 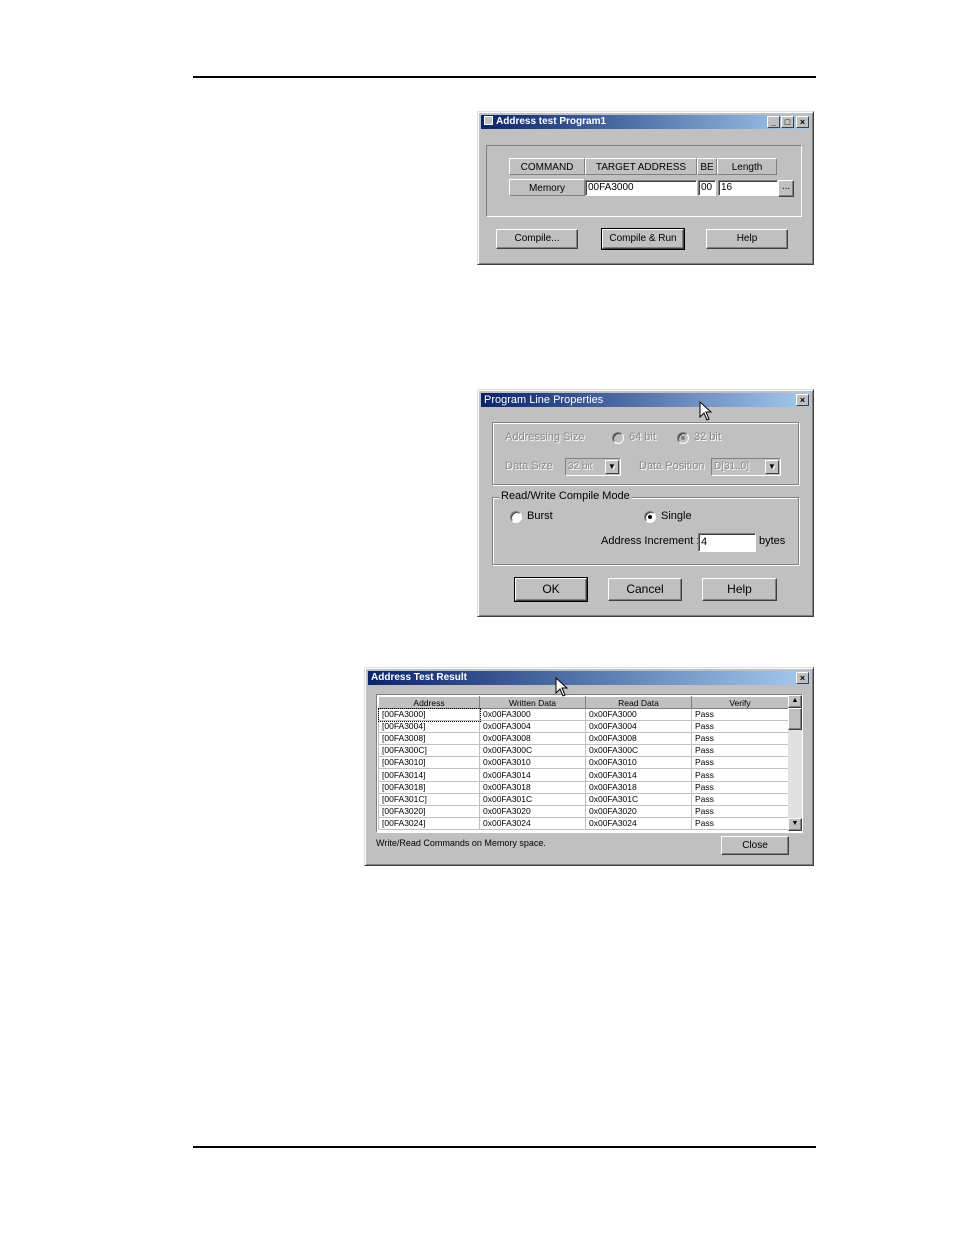 I want to click on status-text: Write/Read Commands on Memory space., so click(x=461, y=843).